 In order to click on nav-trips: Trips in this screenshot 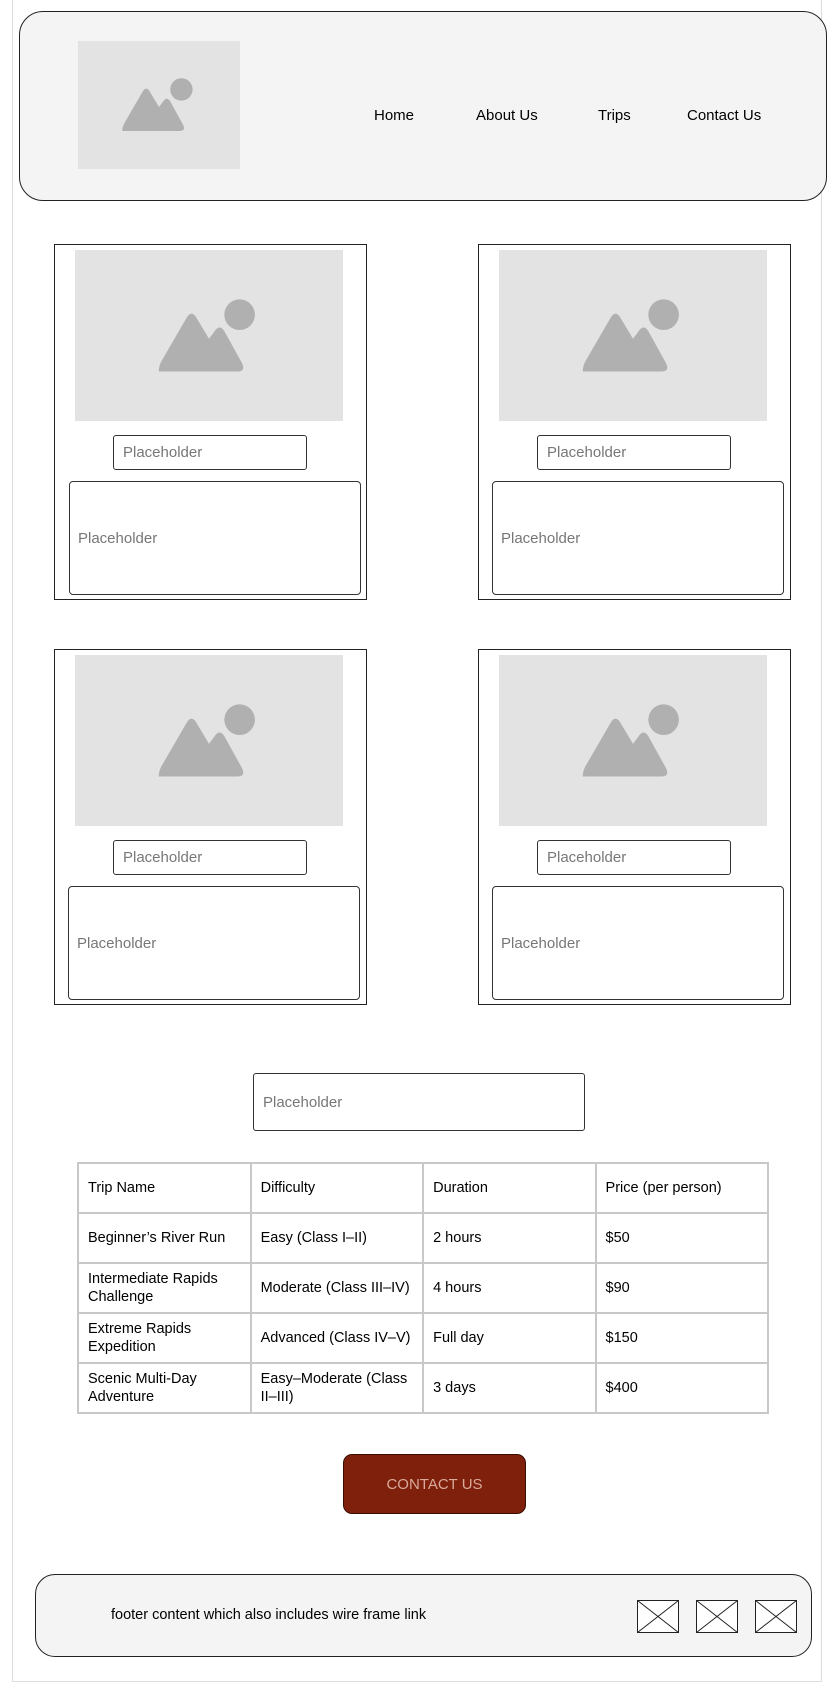, I will do `click(614, 115)`.